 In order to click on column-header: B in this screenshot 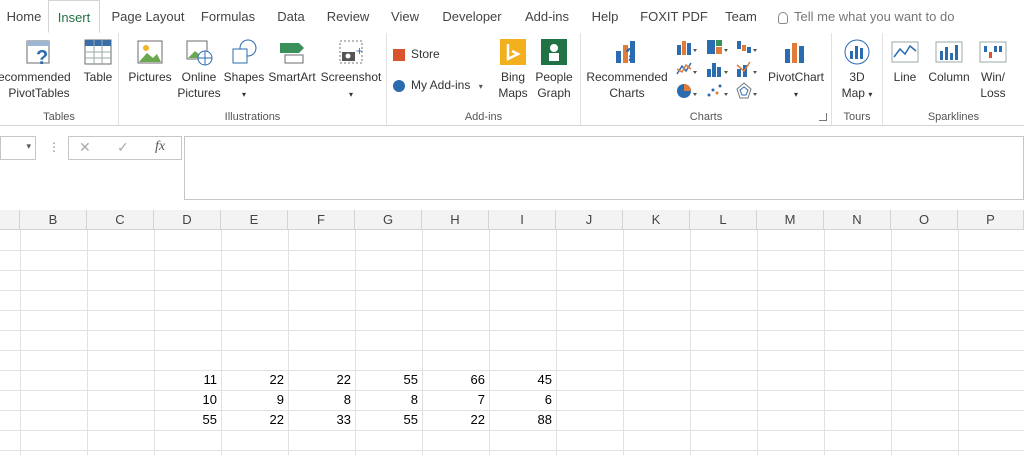, I will do `click(53, 220)`.